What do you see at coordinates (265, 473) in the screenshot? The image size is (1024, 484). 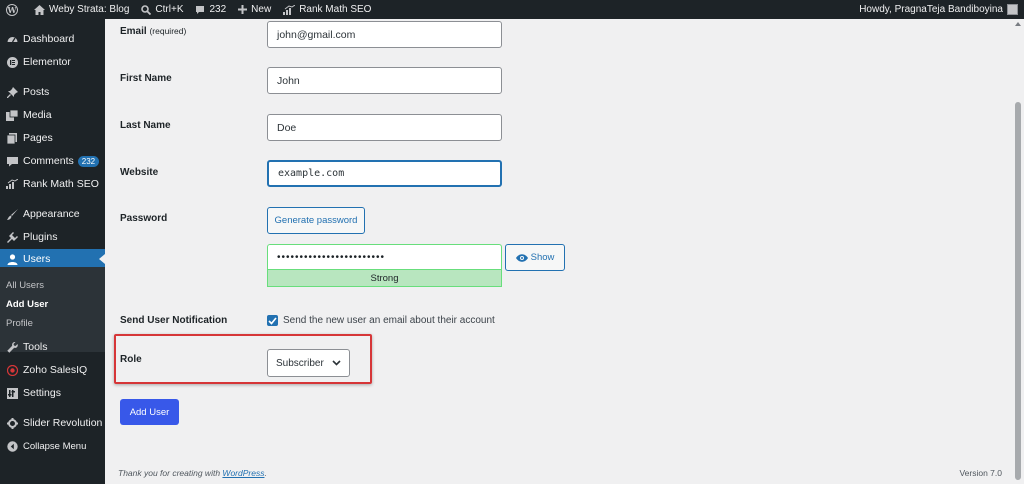 I see `footer-thanks-suffix: .` at bounding box center [265, 473].